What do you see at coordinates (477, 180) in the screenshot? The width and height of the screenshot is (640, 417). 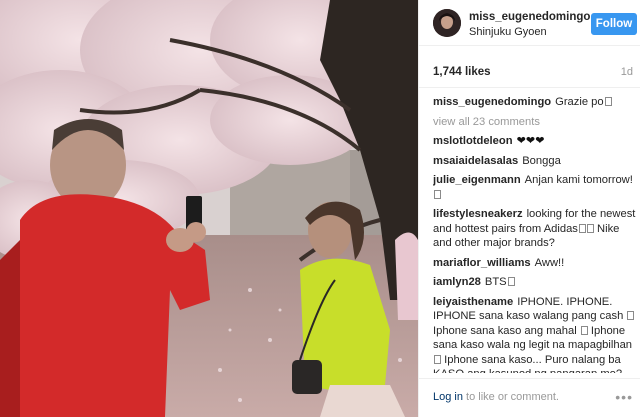 I see `comment-username: julie_eigenmann` at bounding box center [477, 180].